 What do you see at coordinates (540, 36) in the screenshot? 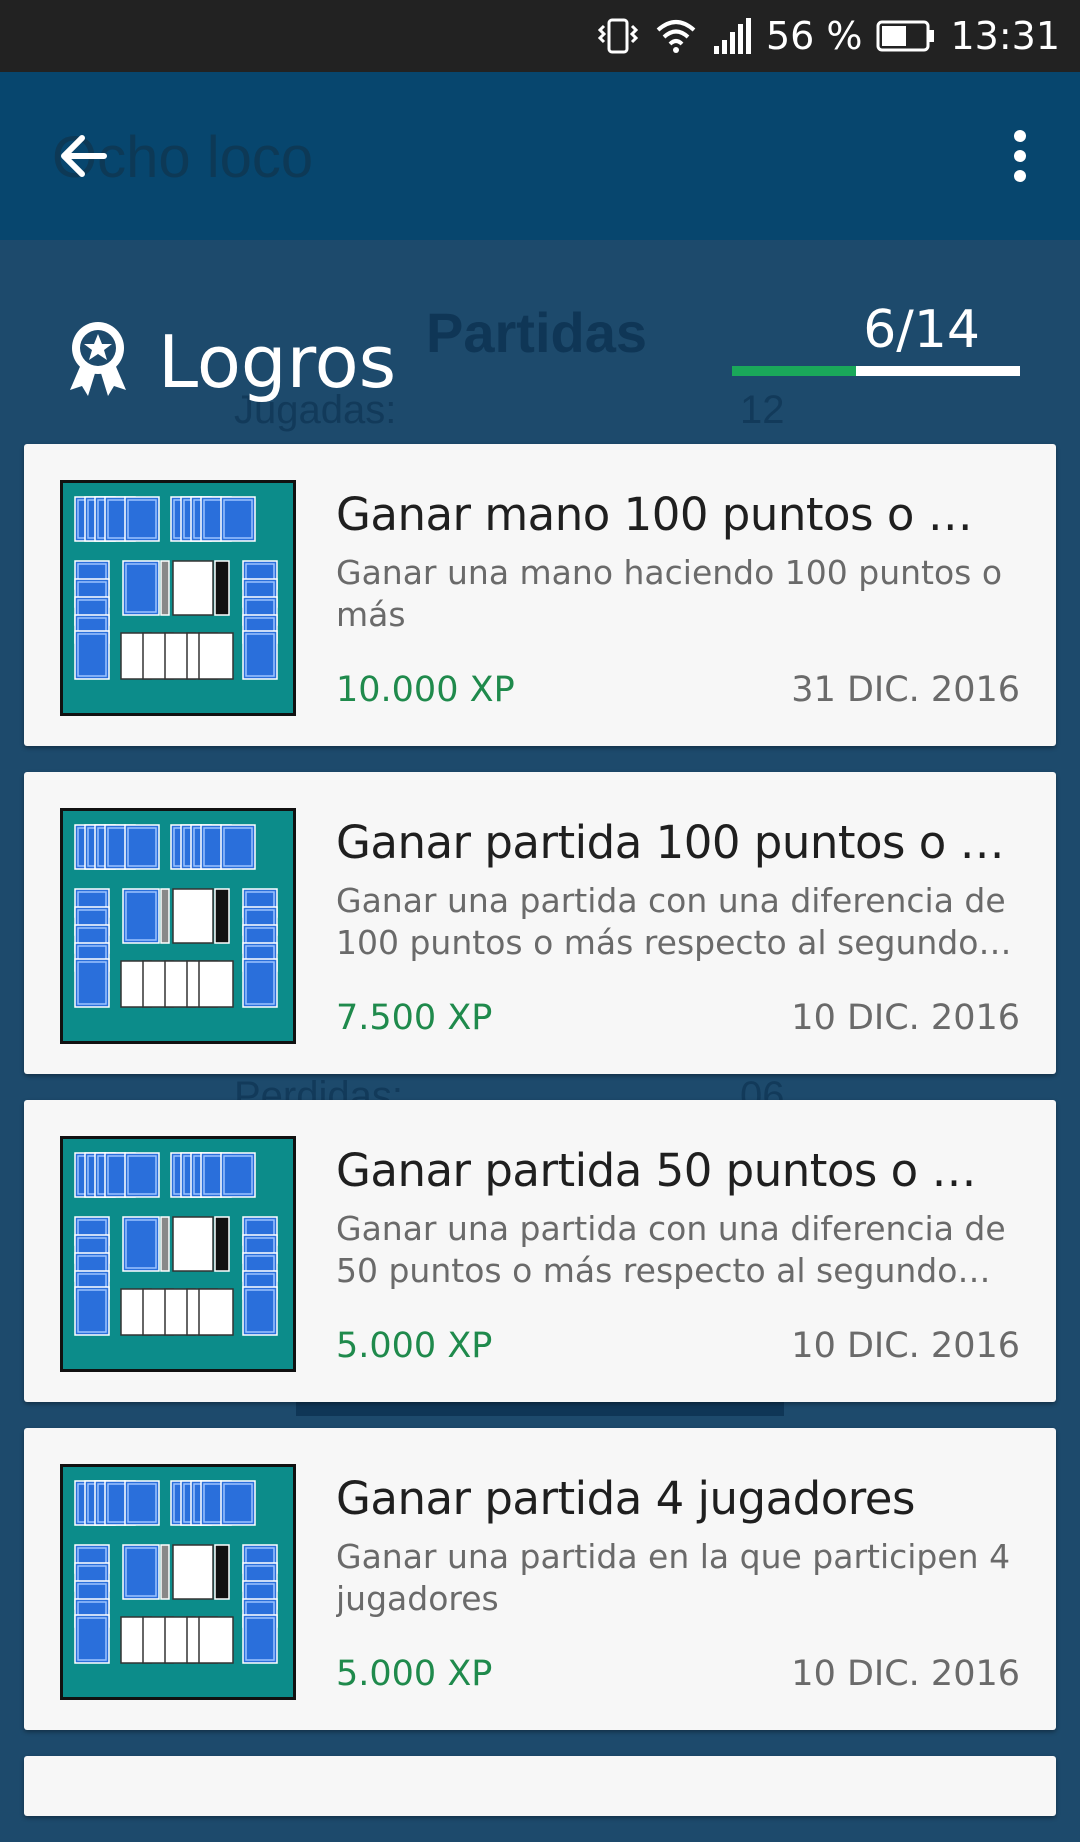
I see `status-bar: 56 % 13:31` at bounding box center [540, 36].